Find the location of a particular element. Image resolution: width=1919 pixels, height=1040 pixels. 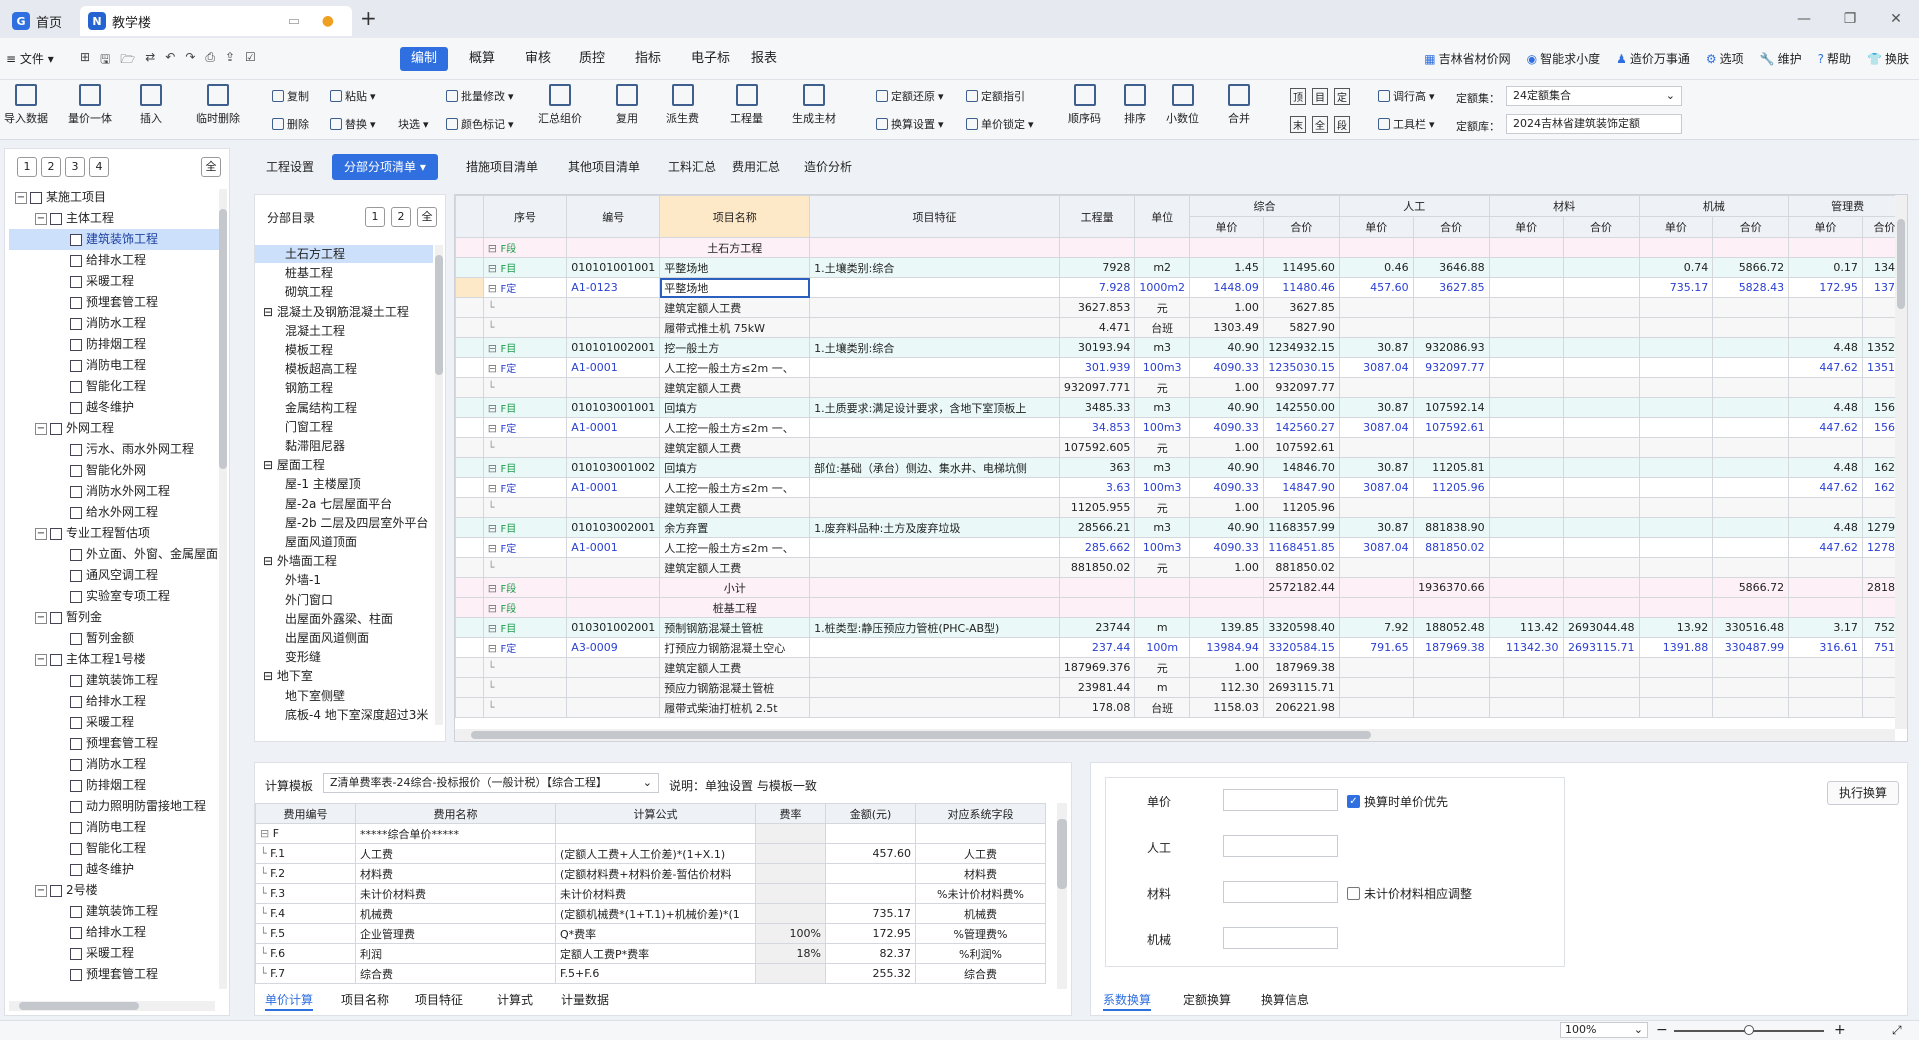

value-cell: 1168451.85 is located at coordinates (1301, 547).